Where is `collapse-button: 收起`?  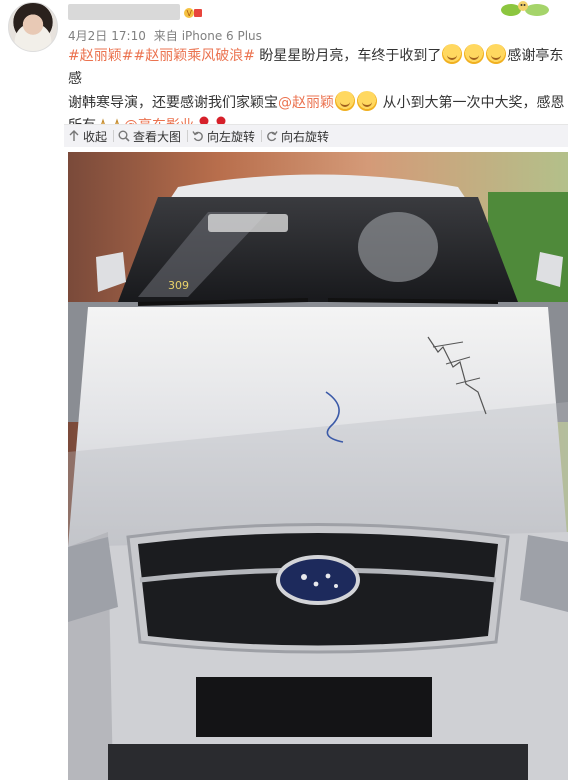
collapse-button: 收起 is located at coordinates (88, 136).